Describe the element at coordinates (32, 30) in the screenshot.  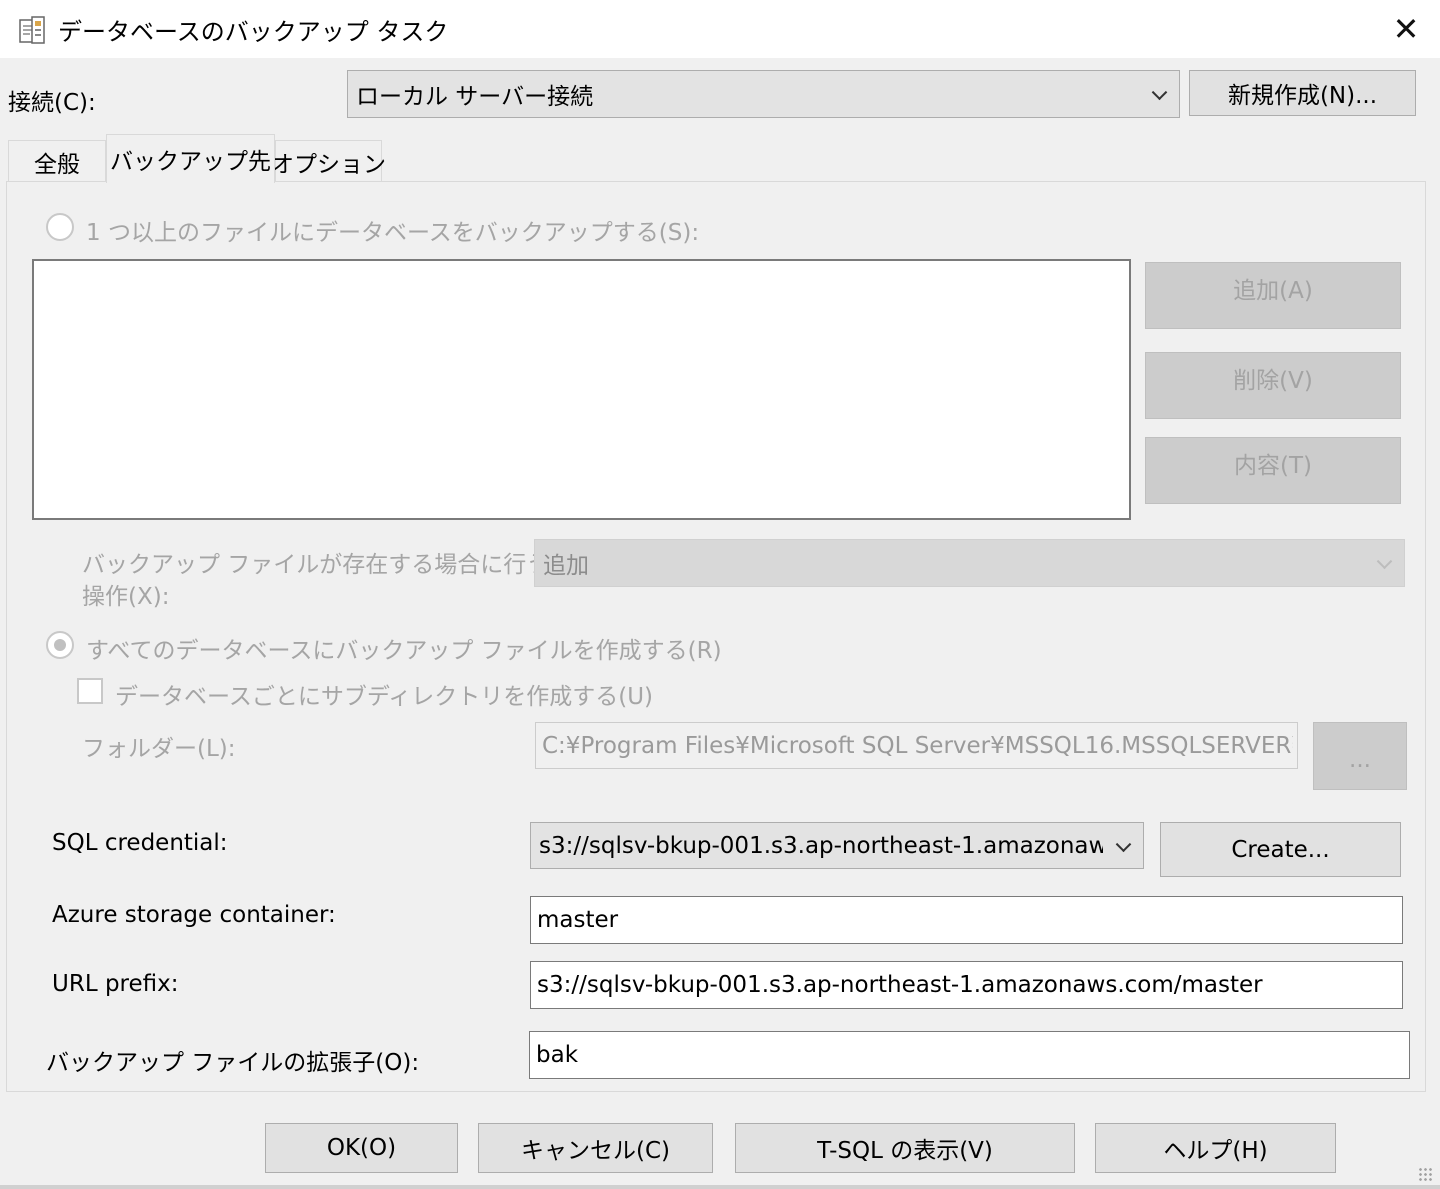
I see `backup-task-icon` at that location.